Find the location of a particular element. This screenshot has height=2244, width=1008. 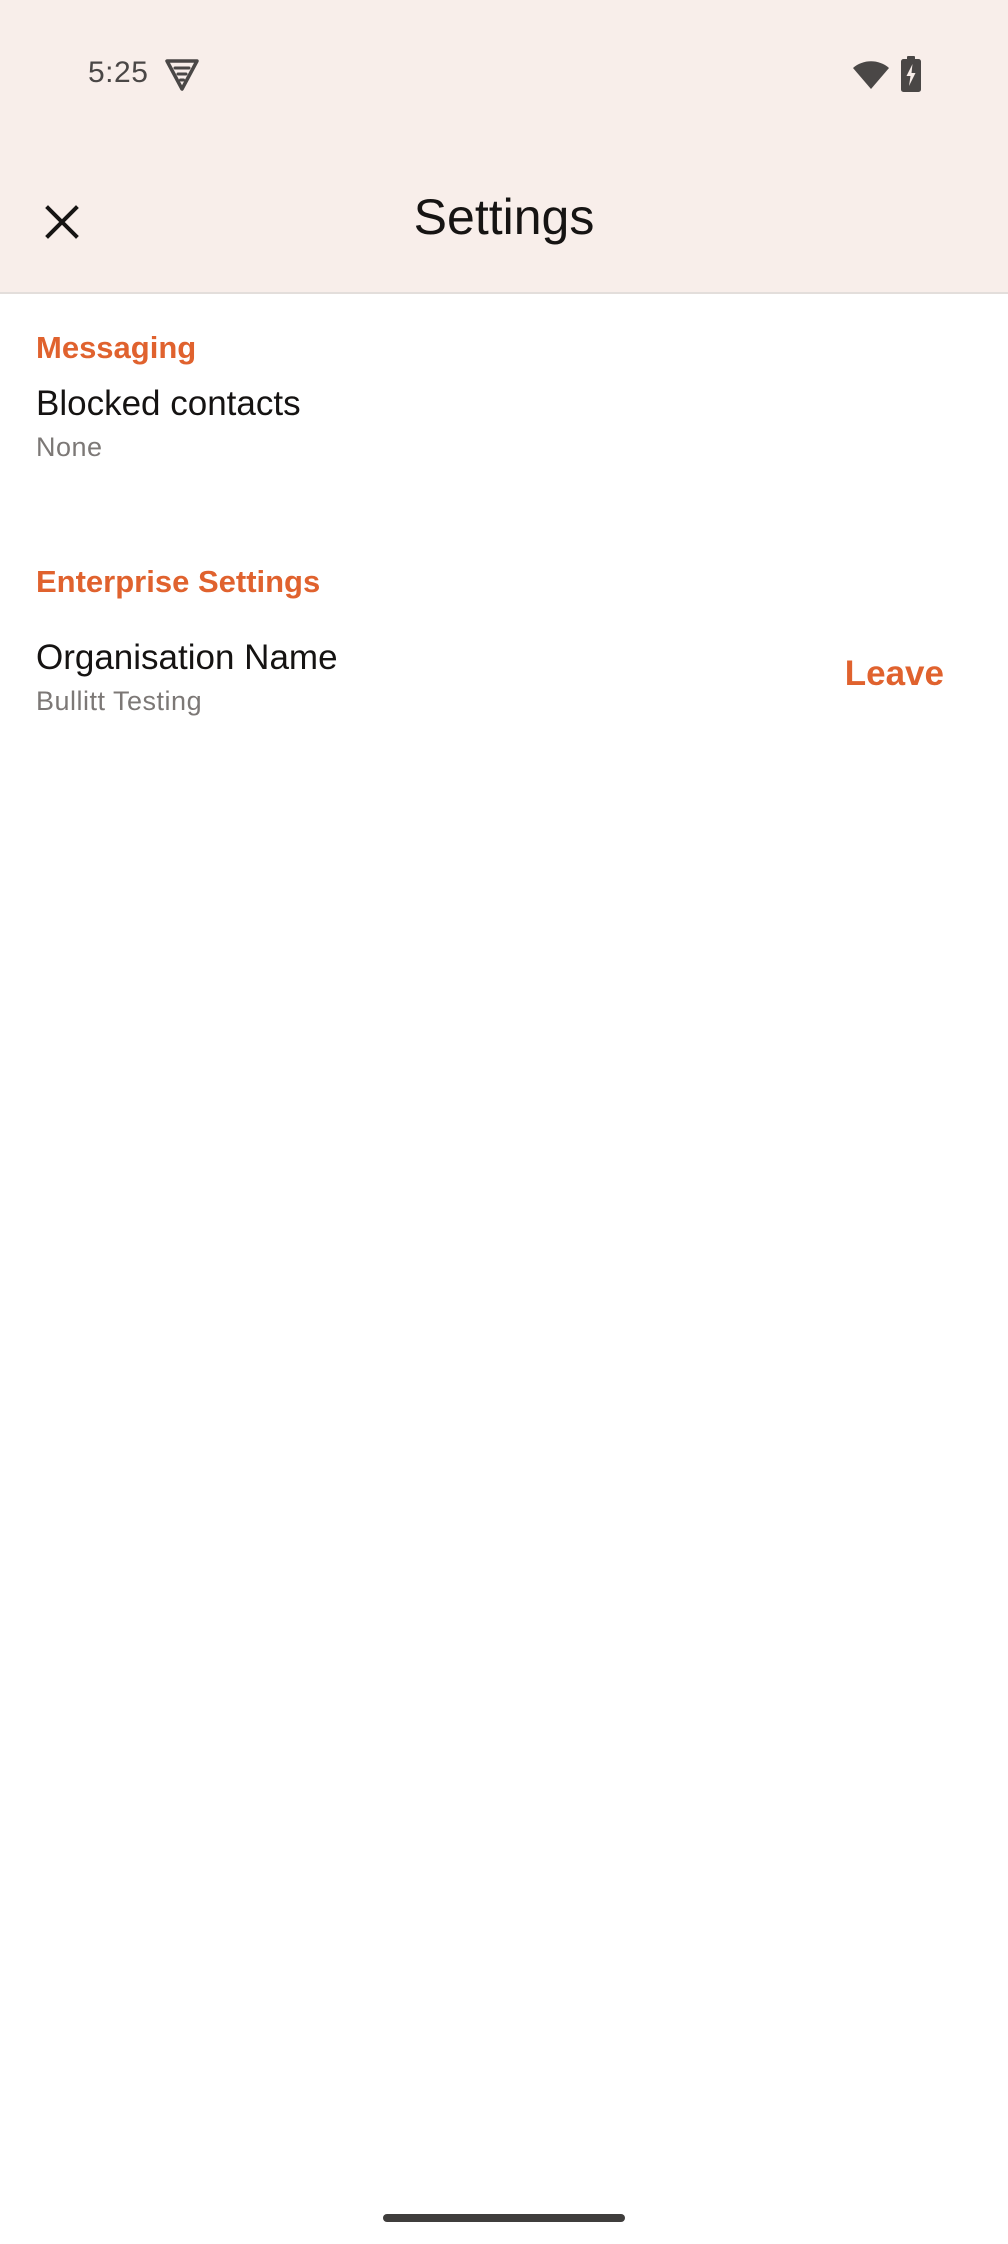

battery-charging-icon is located at coordinates (911, 74).